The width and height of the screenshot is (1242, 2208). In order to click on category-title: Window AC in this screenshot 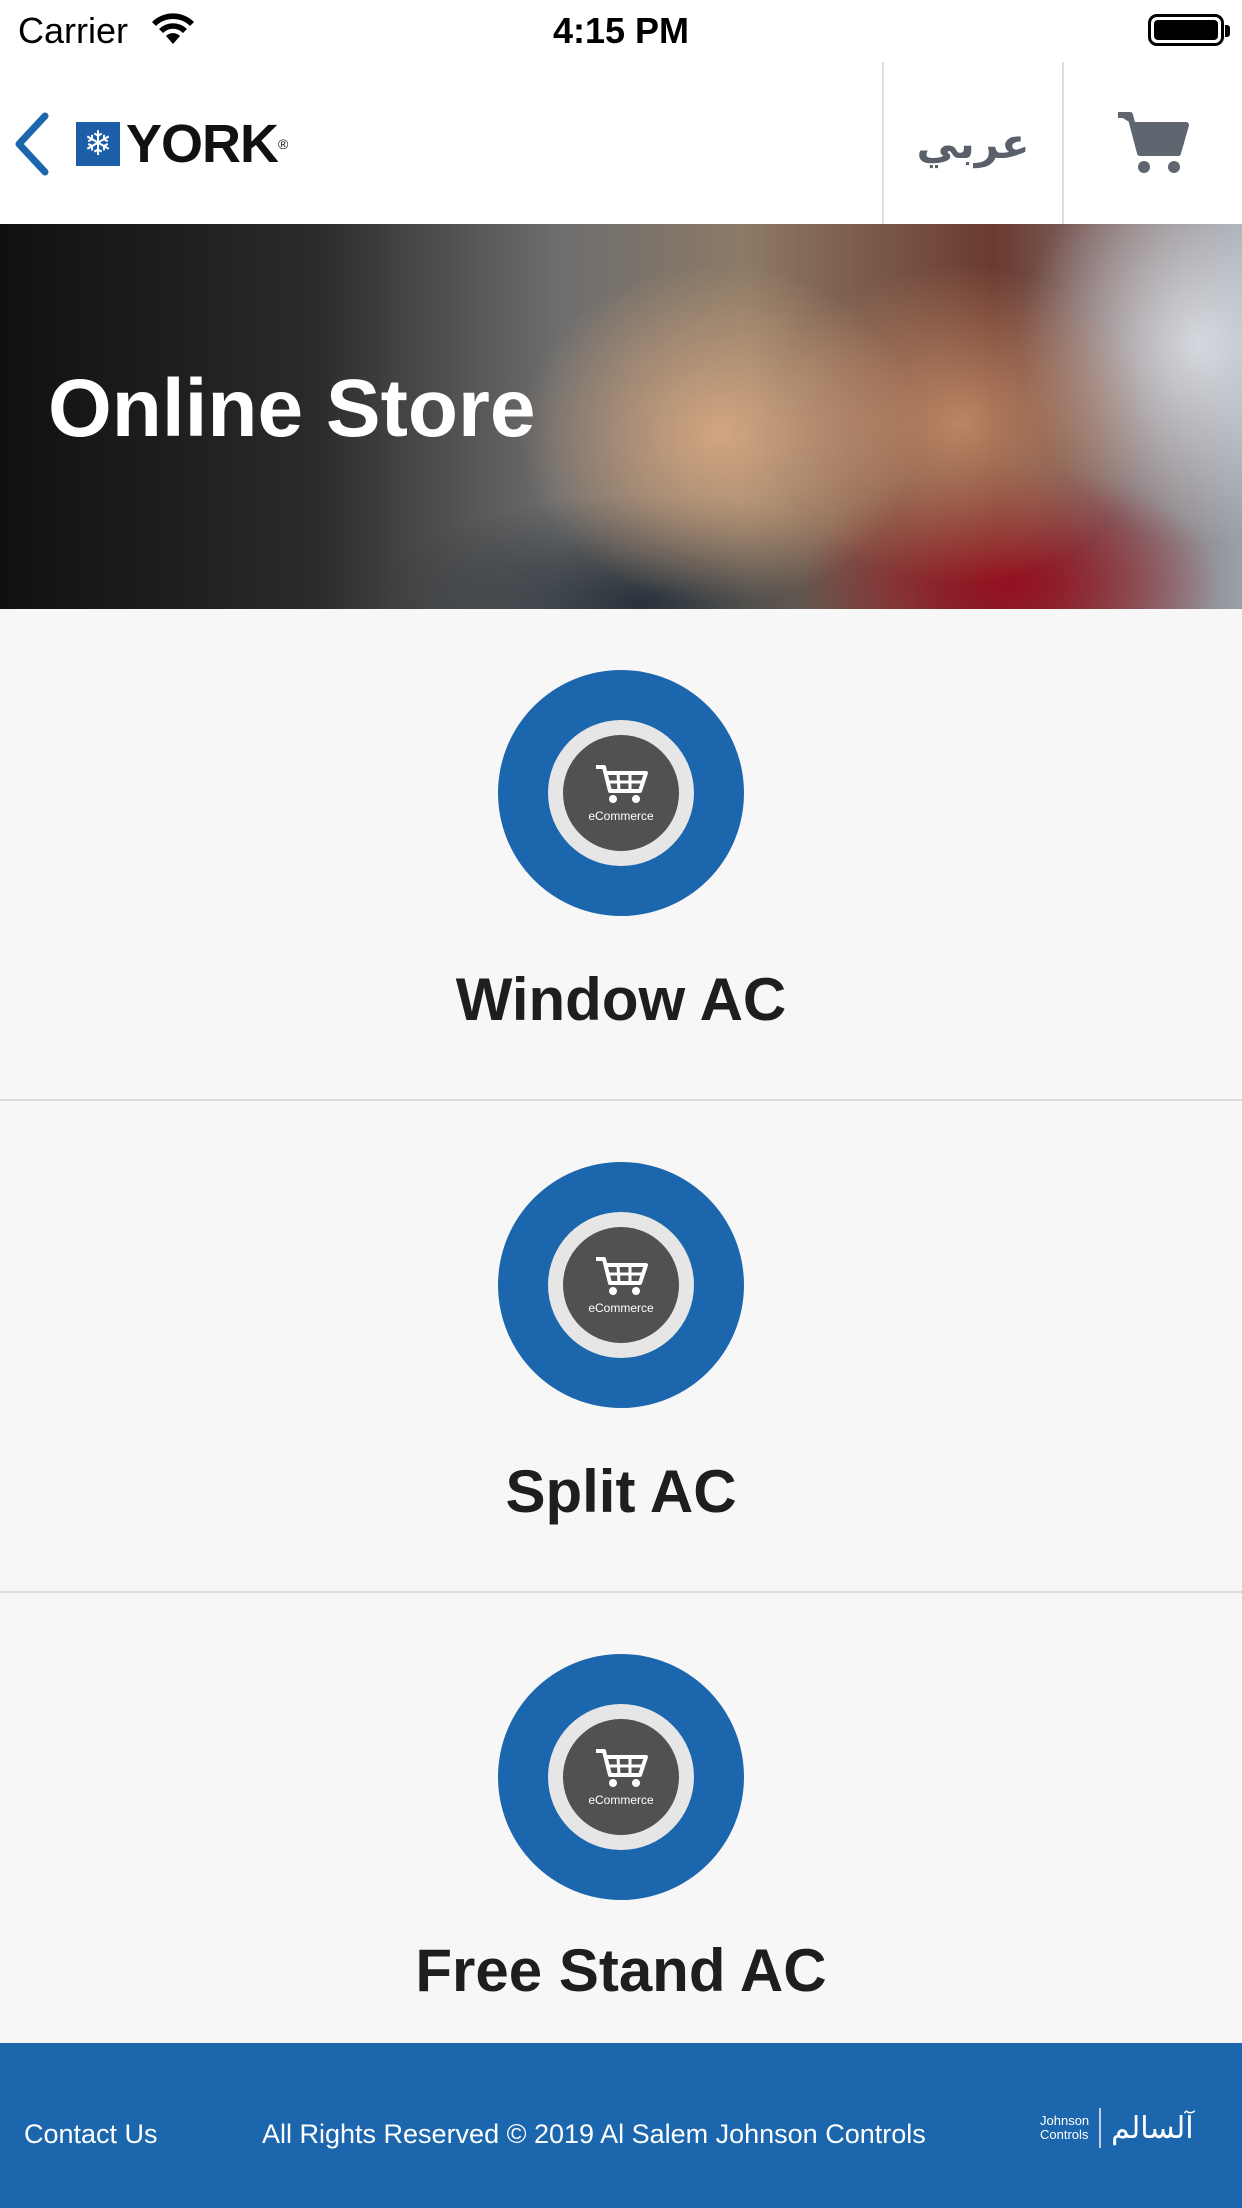, I will do `click(621, 999)`.